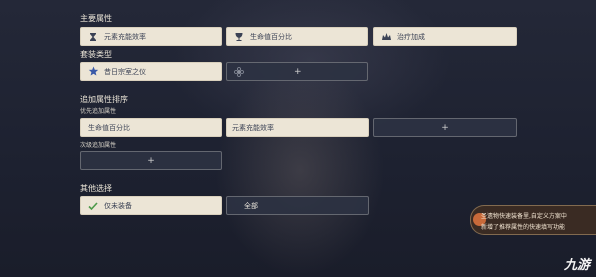  I want to click on main-stats-label: 主要属性, so click(96, 18).